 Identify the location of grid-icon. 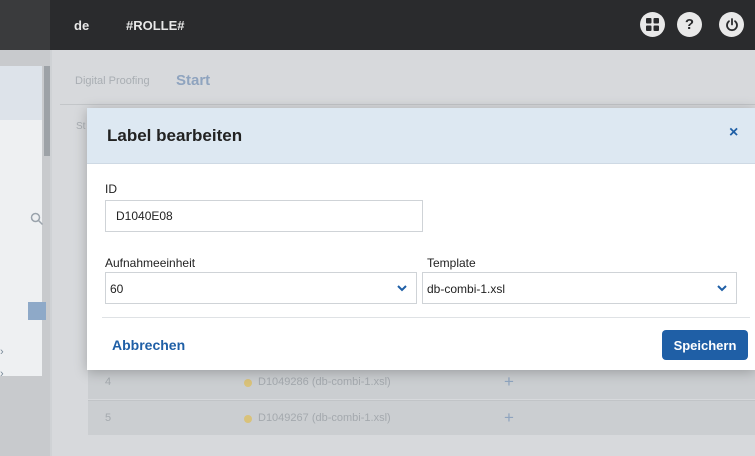
(652, 24).